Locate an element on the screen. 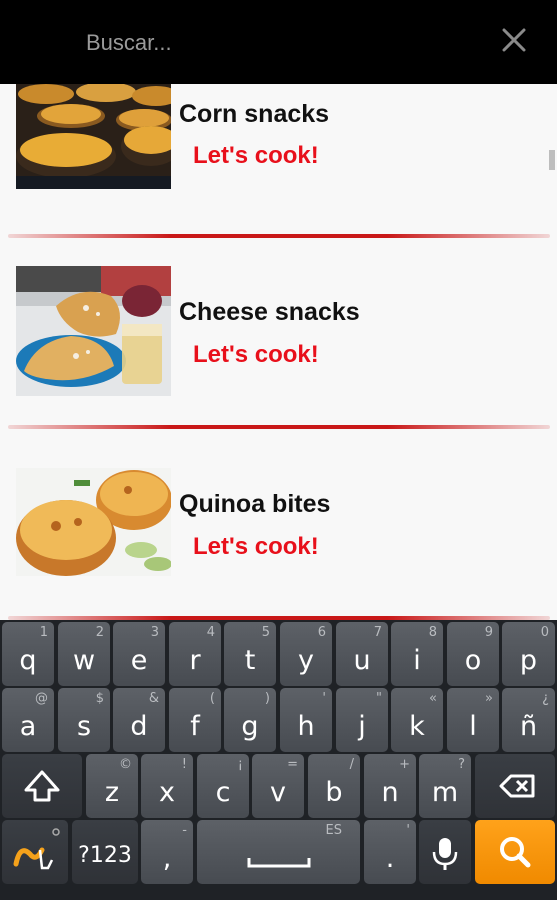 The image size is (557, 900). search-key is located at coordinates (515, 852).